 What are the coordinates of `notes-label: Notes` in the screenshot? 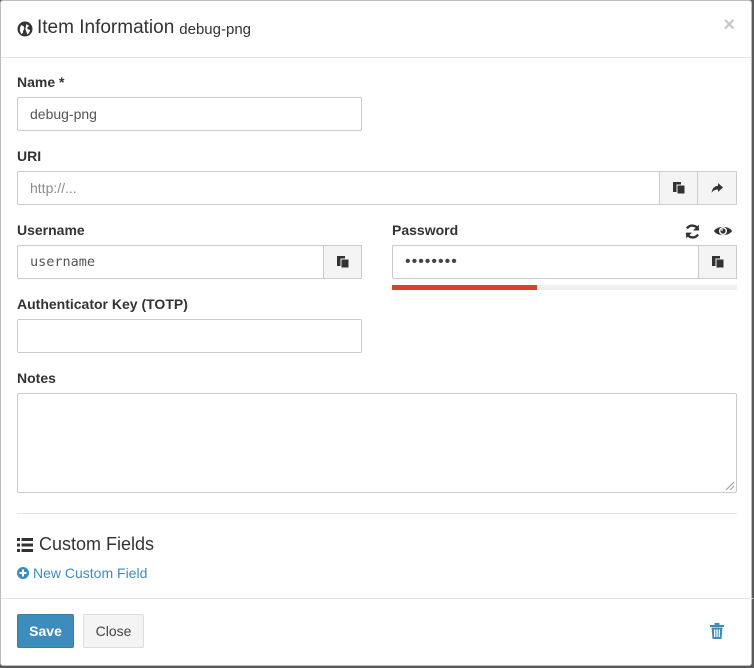 It's located at (36, 378).